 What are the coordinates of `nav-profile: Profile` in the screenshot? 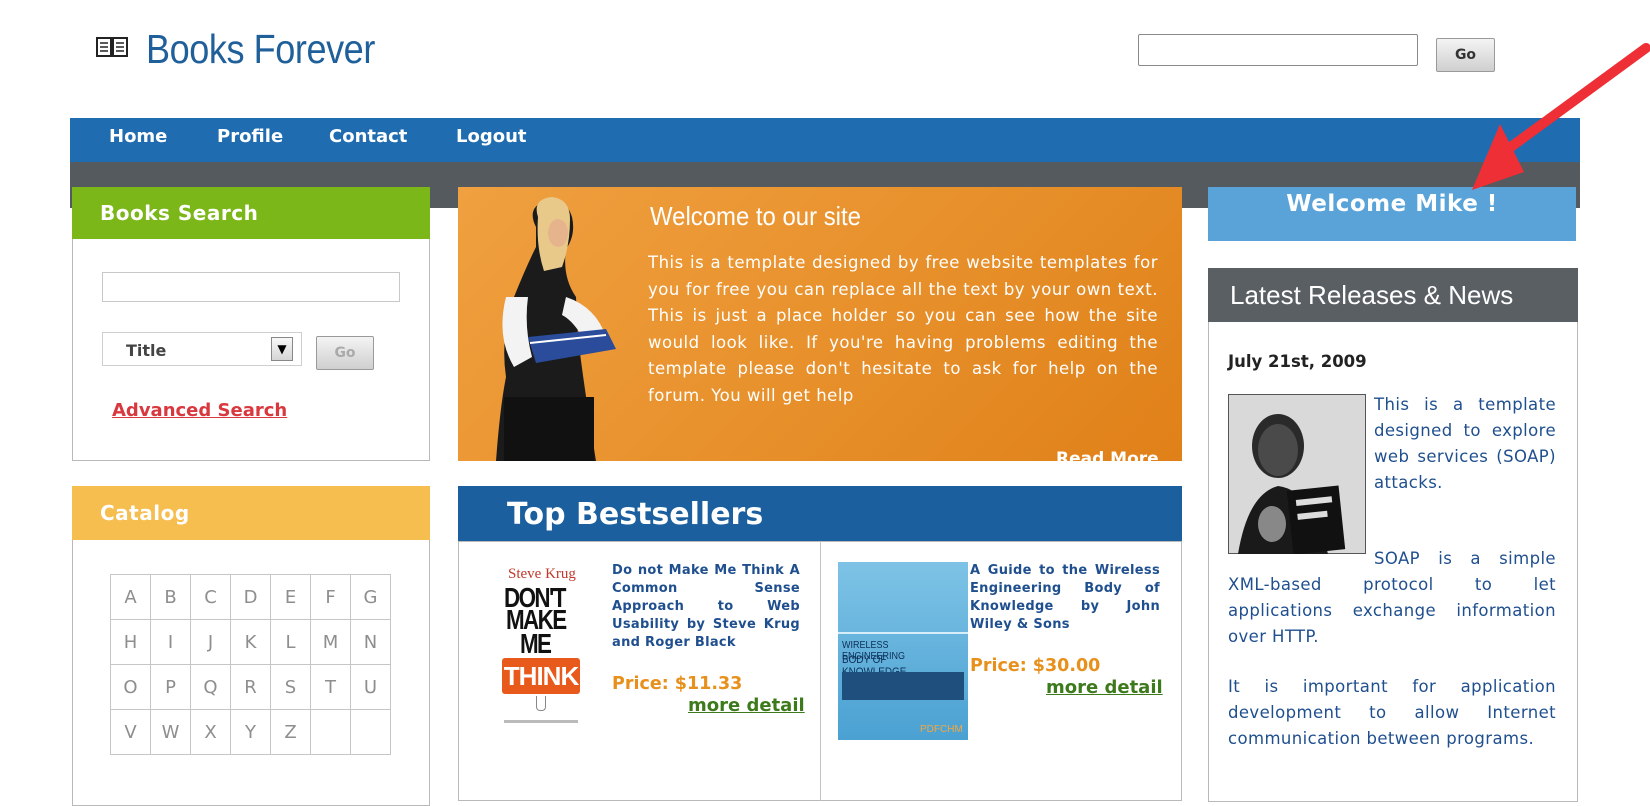 It's located at (250, 136).